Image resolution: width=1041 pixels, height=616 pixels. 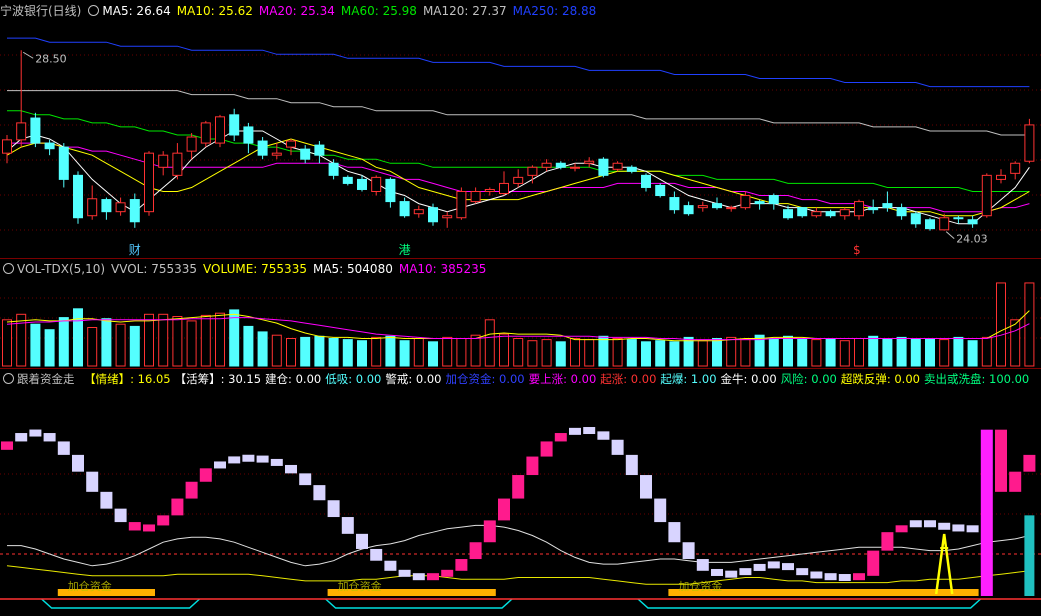 I want to click on high-mark-label: 28.50, so click(x=50, y=58).